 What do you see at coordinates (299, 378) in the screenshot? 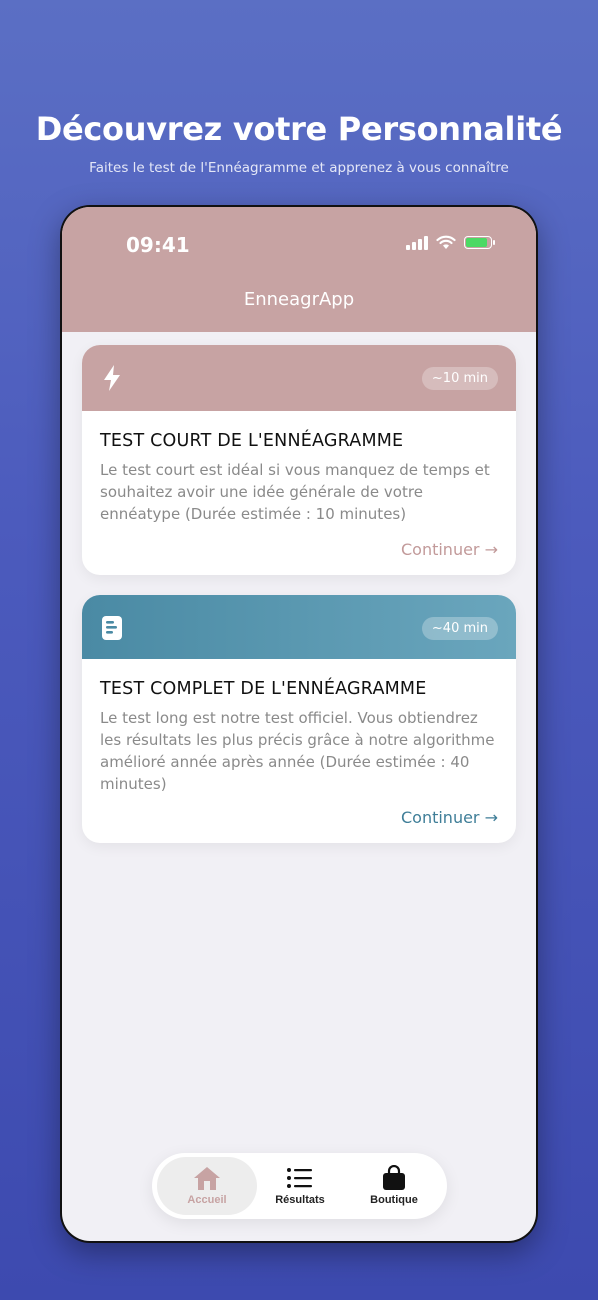
I see `short-test-card-header: ~10 min` at bounding box center [299, 378].